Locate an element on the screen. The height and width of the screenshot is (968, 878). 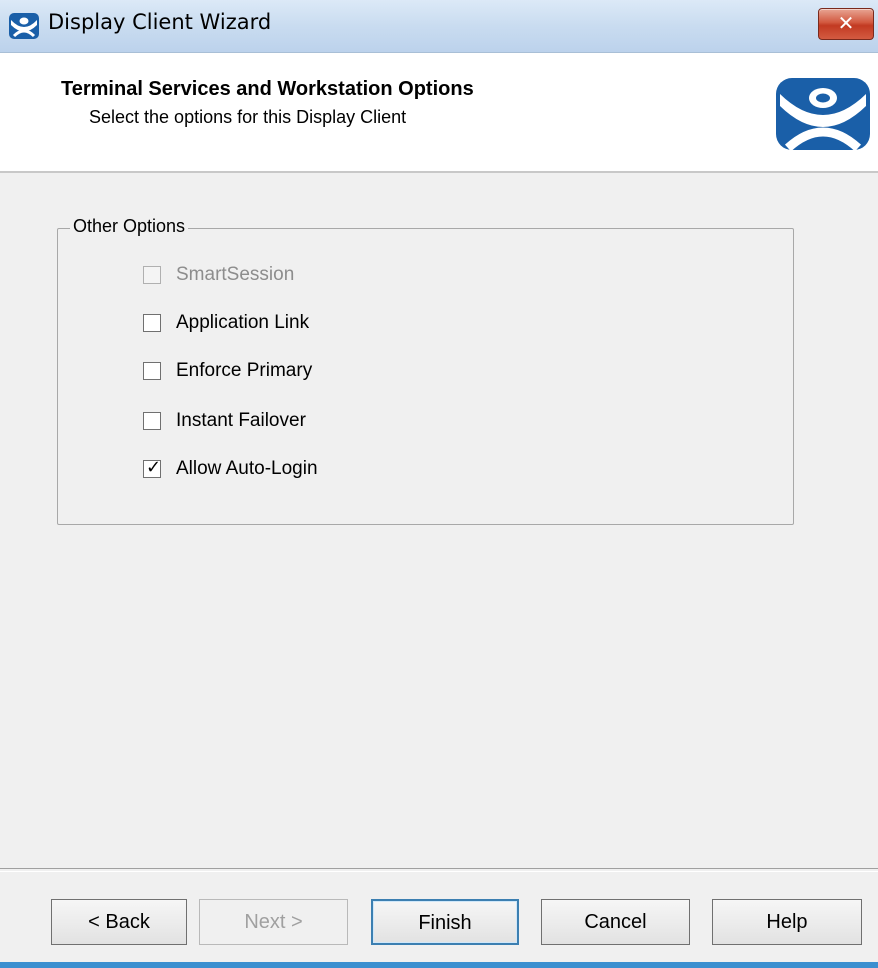
checkbox-label: Enforce Primary is located at coordinates (244, 370).